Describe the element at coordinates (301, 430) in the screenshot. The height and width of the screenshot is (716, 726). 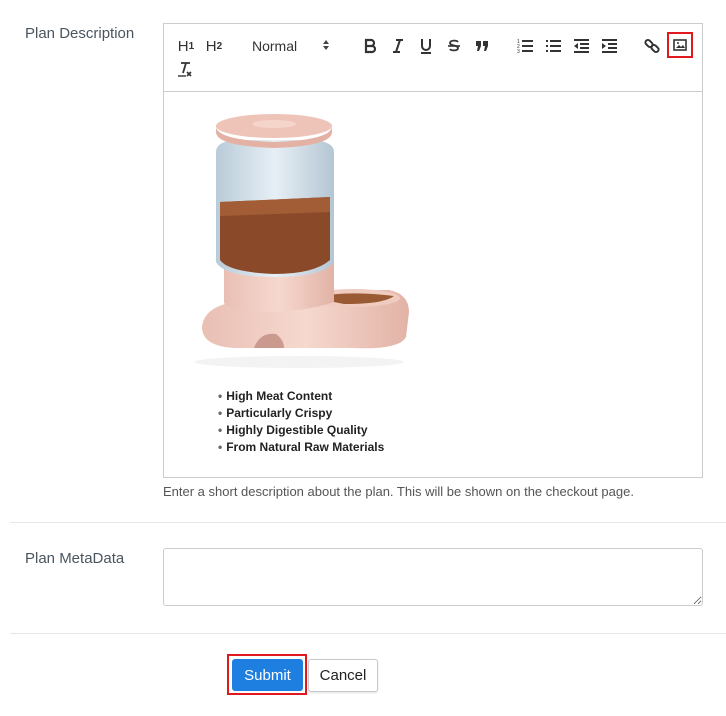
I see `feature-item: Highly Digestible Quality` at that location.